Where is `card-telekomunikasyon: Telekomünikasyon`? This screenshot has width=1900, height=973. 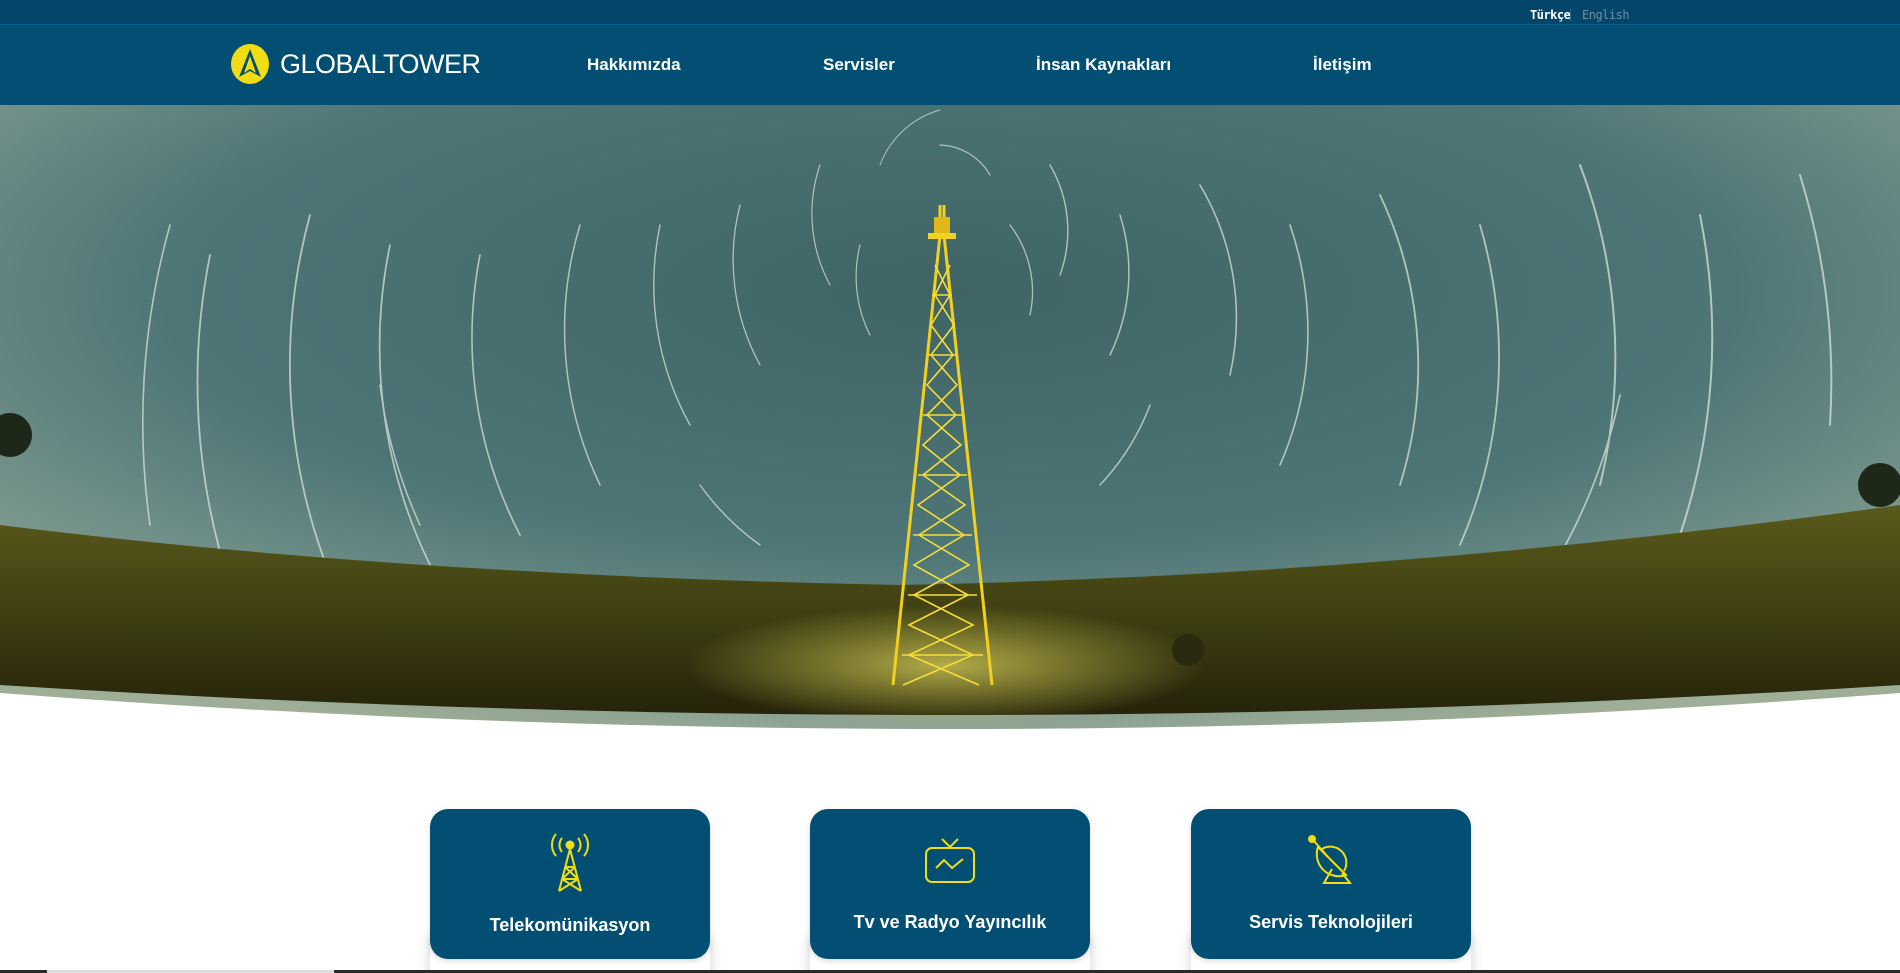 card-telekomunikasyon: Telekomünikasyon is located at coordinates (570, 884).